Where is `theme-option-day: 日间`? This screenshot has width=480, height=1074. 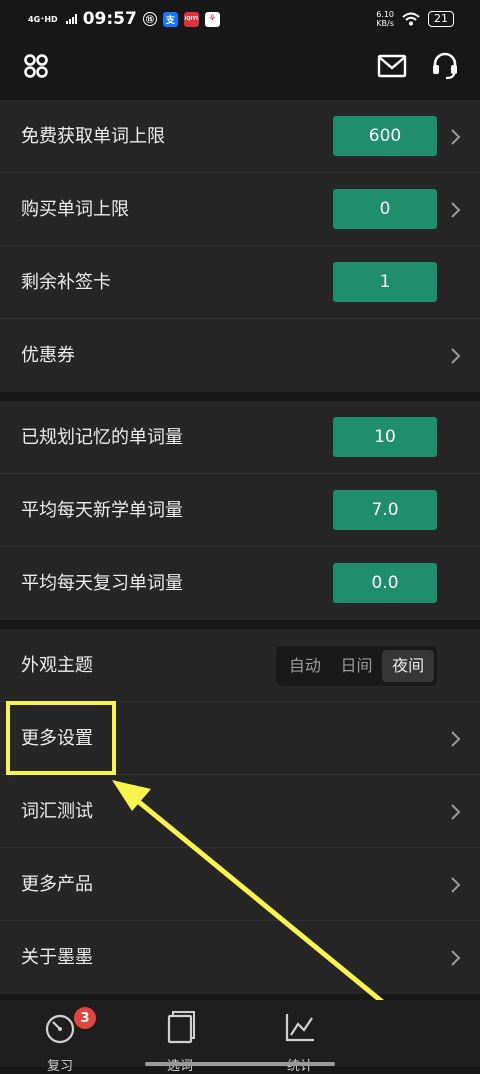 theme-option-day: 日间 is located at coordinates (357, 666).